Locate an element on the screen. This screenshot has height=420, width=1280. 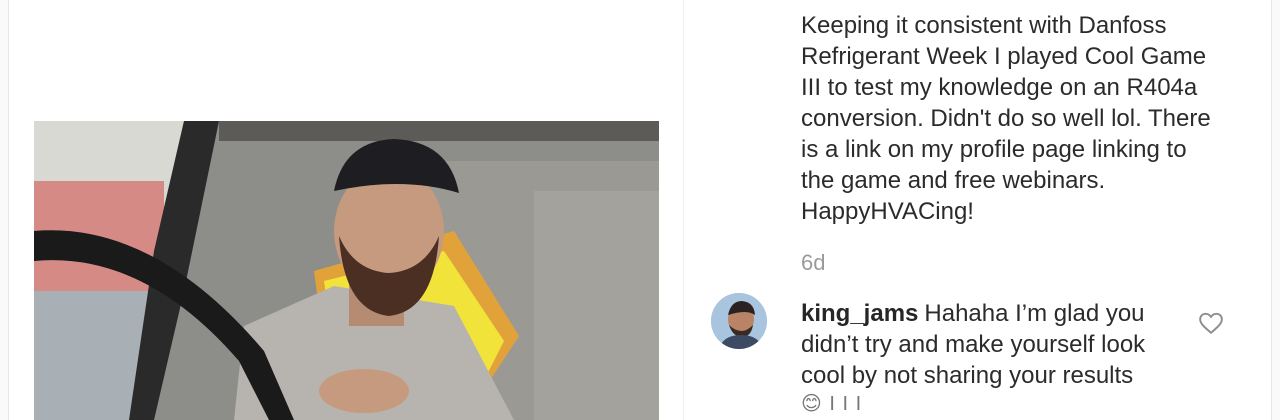
comment-emoji-line: 😊 I I I is located at coordinates (832, 404).